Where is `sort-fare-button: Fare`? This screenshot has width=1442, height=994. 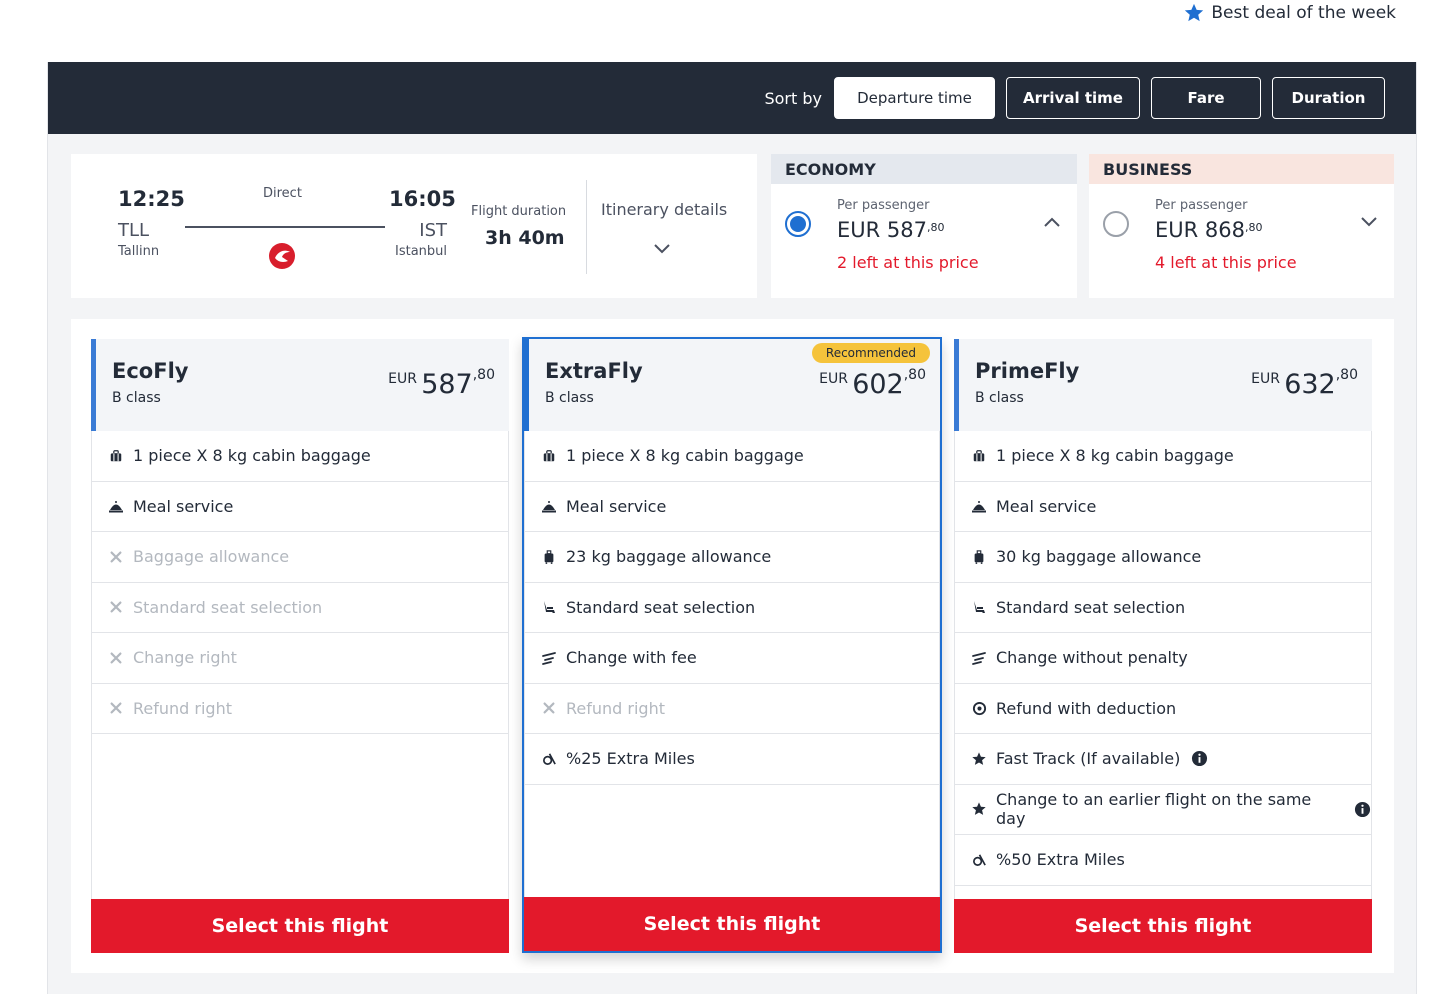
sort-fare-button: Fare is located at coordinates (1206, 98).